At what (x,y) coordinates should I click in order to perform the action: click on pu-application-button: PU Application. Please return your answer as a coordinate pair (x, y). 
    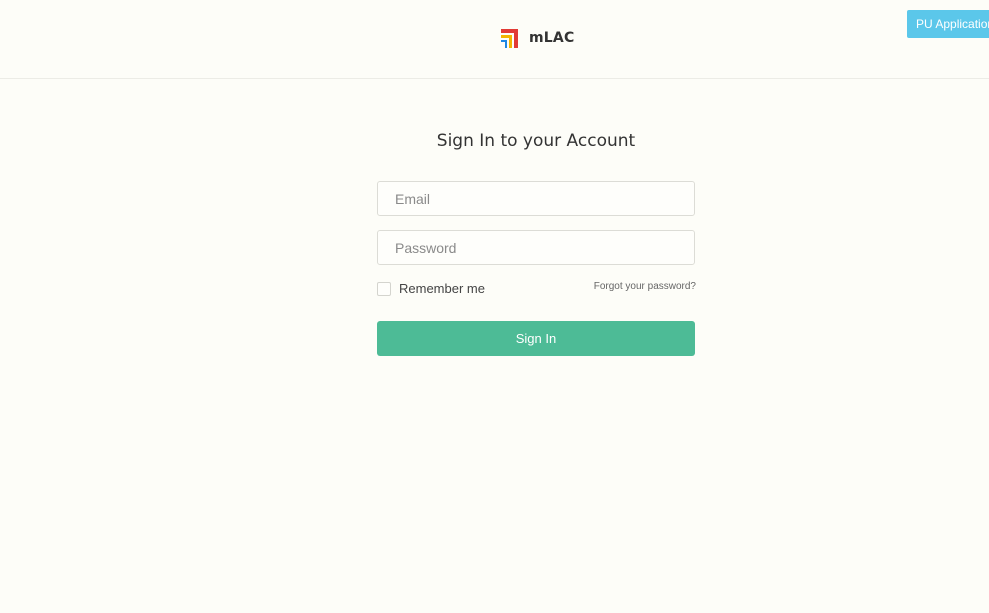
    Looking at the image, I should click on (948, 24).